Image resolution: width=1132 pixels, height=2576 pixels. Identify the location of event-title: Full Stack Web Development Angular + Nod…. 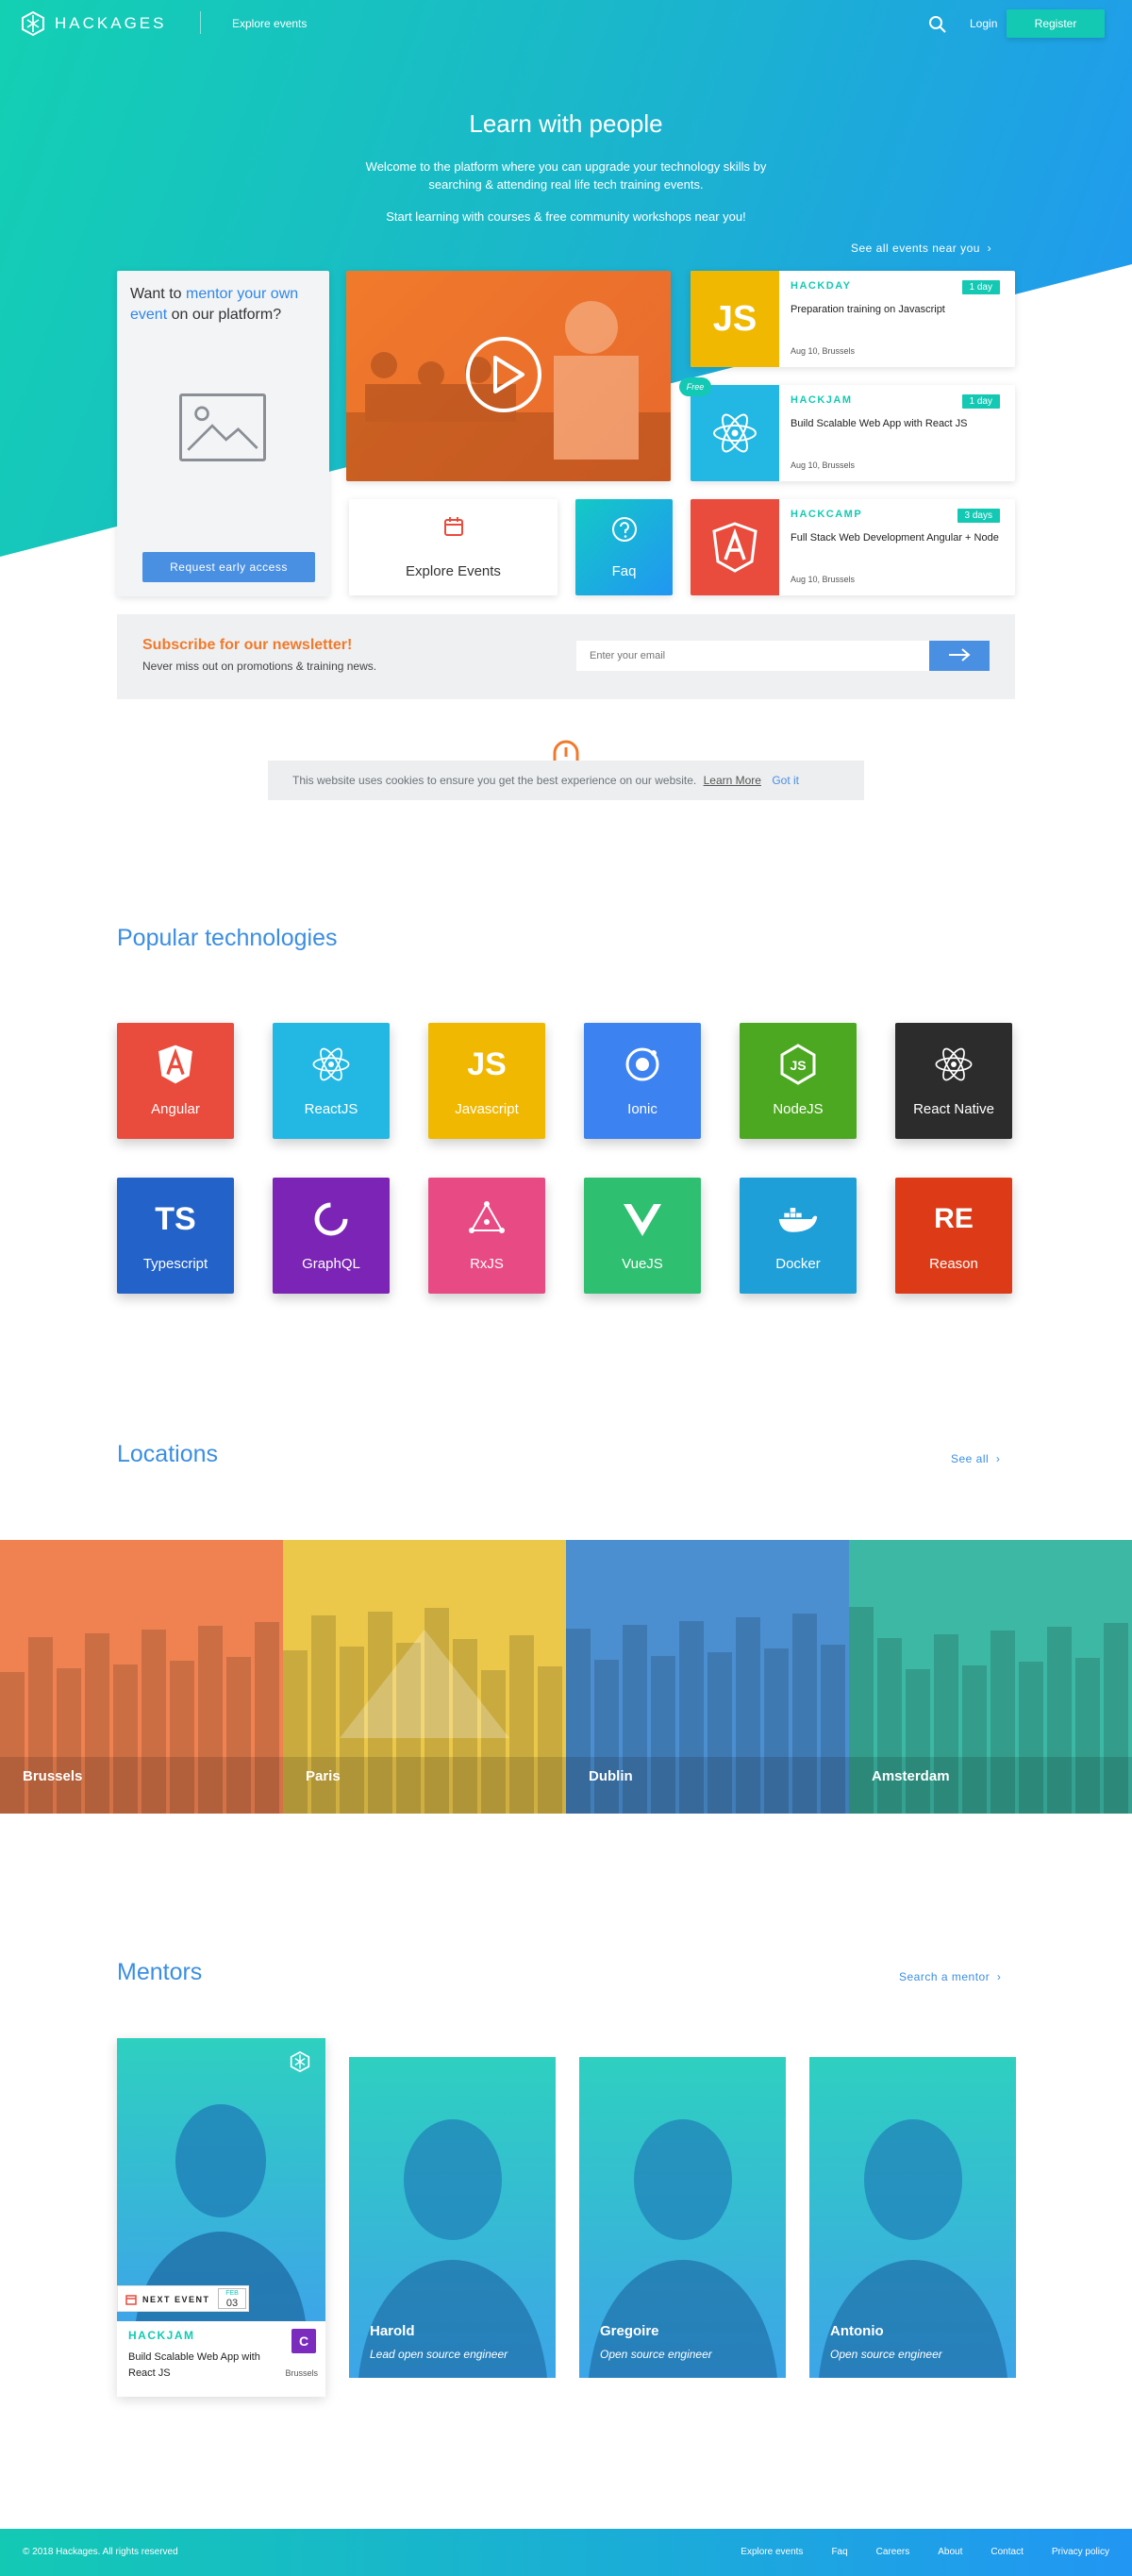
(895, 538).